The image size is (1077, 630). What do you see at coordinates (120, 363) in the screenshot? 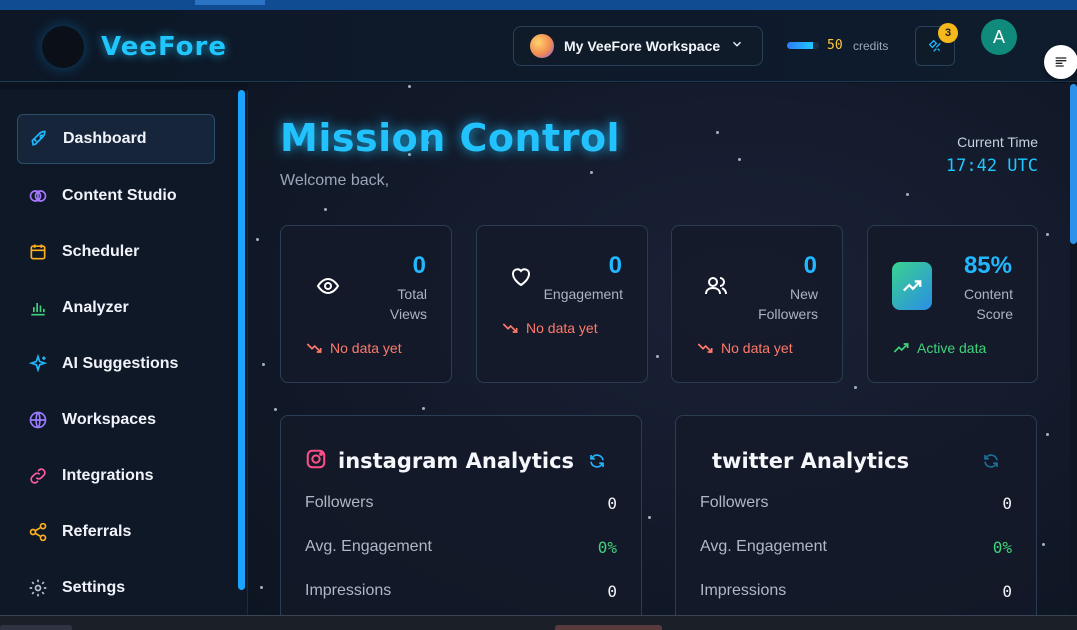
I see `sidebar-item-label: AI Suggestions` at bounding box center [120, 363].